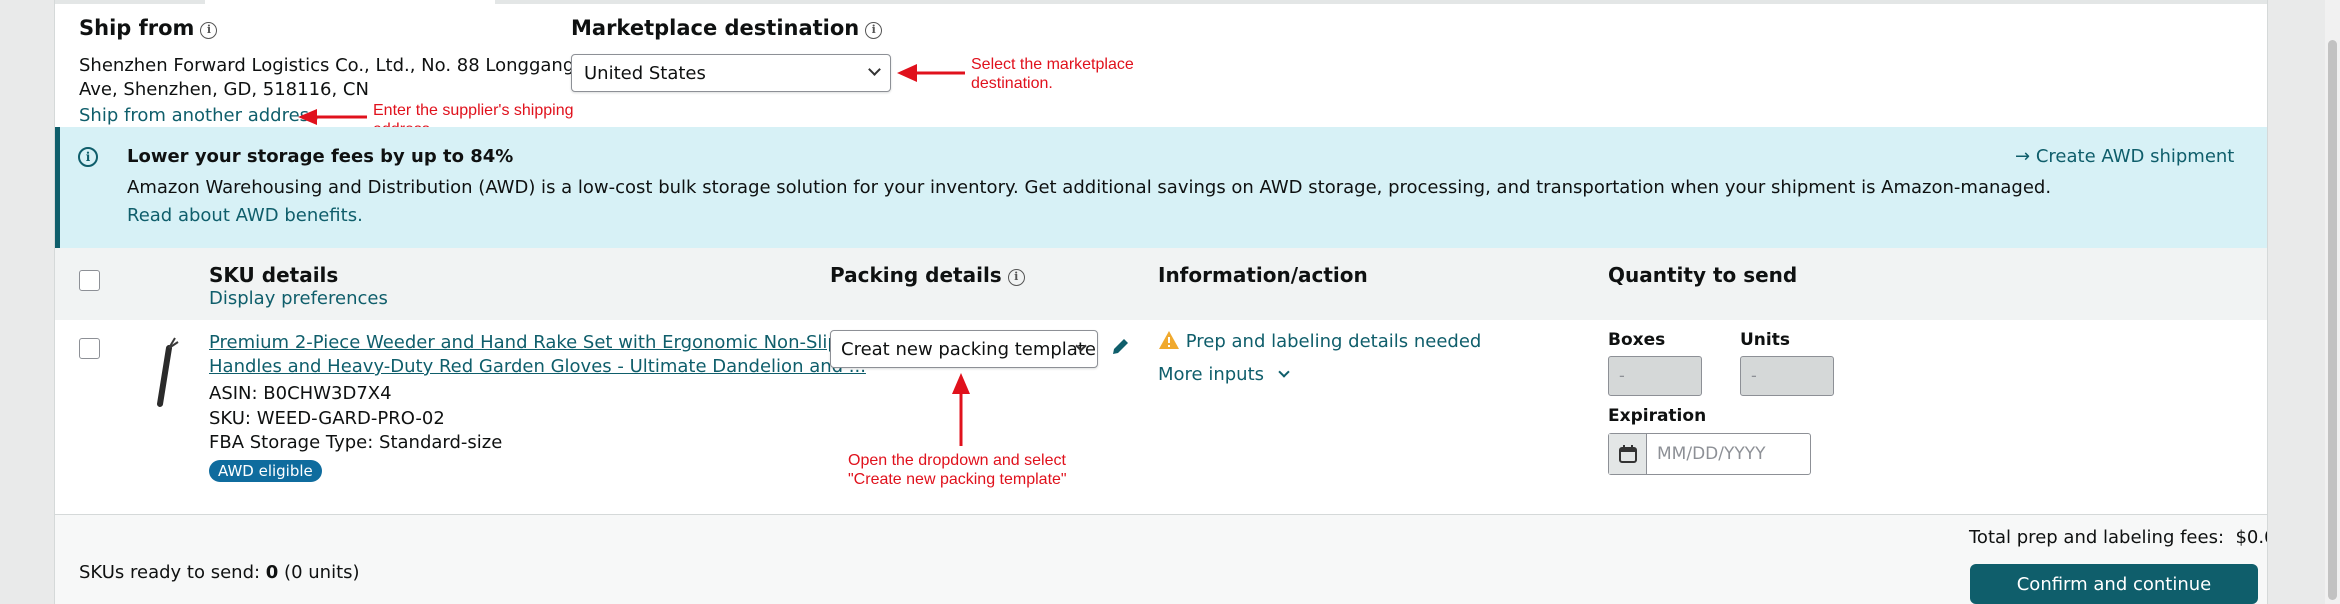 The width and height of the screenshot is (2340, 604). Describe the element at coordinates (1657, 416) in the screenshot. I see `expiration-label: Expiration` at that location.